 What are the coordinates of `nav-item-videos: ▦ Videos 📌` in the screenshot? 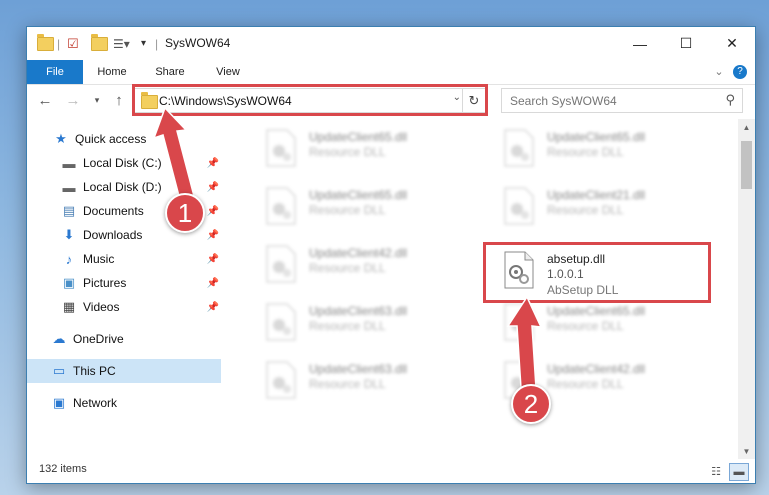 It's located at (124, 307).